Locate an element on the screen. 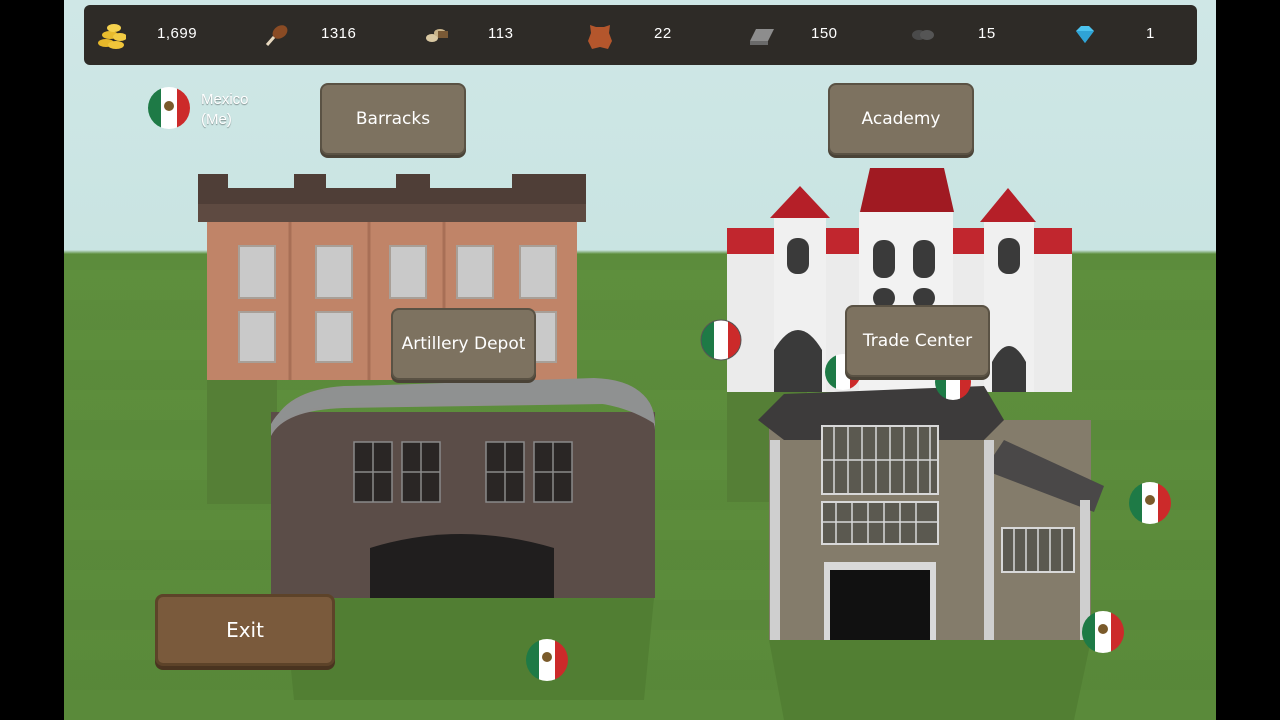 Image resolution: width=1280 pixels, height=720 pixels. wood-logs-icon is located at coordinates (437, 35).